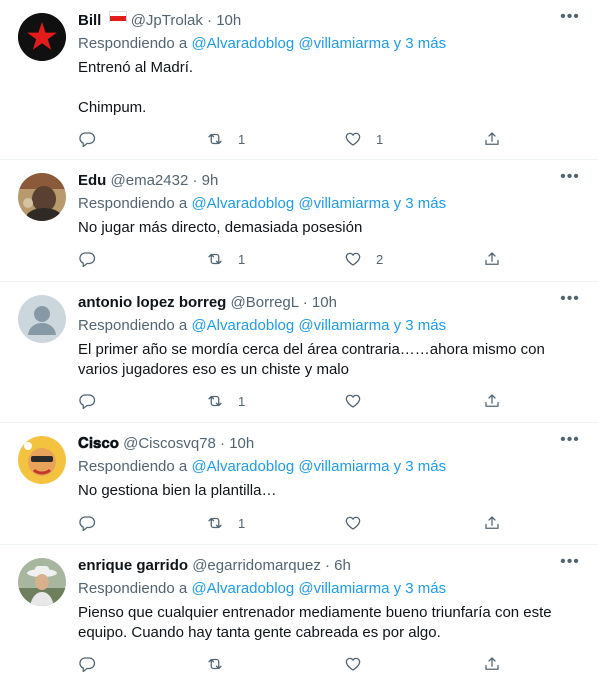  What do you see at coordinates (136, 87) in the screenshot?
I see `tweet-text: Entrenó al Madrí. Chimpum.` at bounding box center [136, 87].